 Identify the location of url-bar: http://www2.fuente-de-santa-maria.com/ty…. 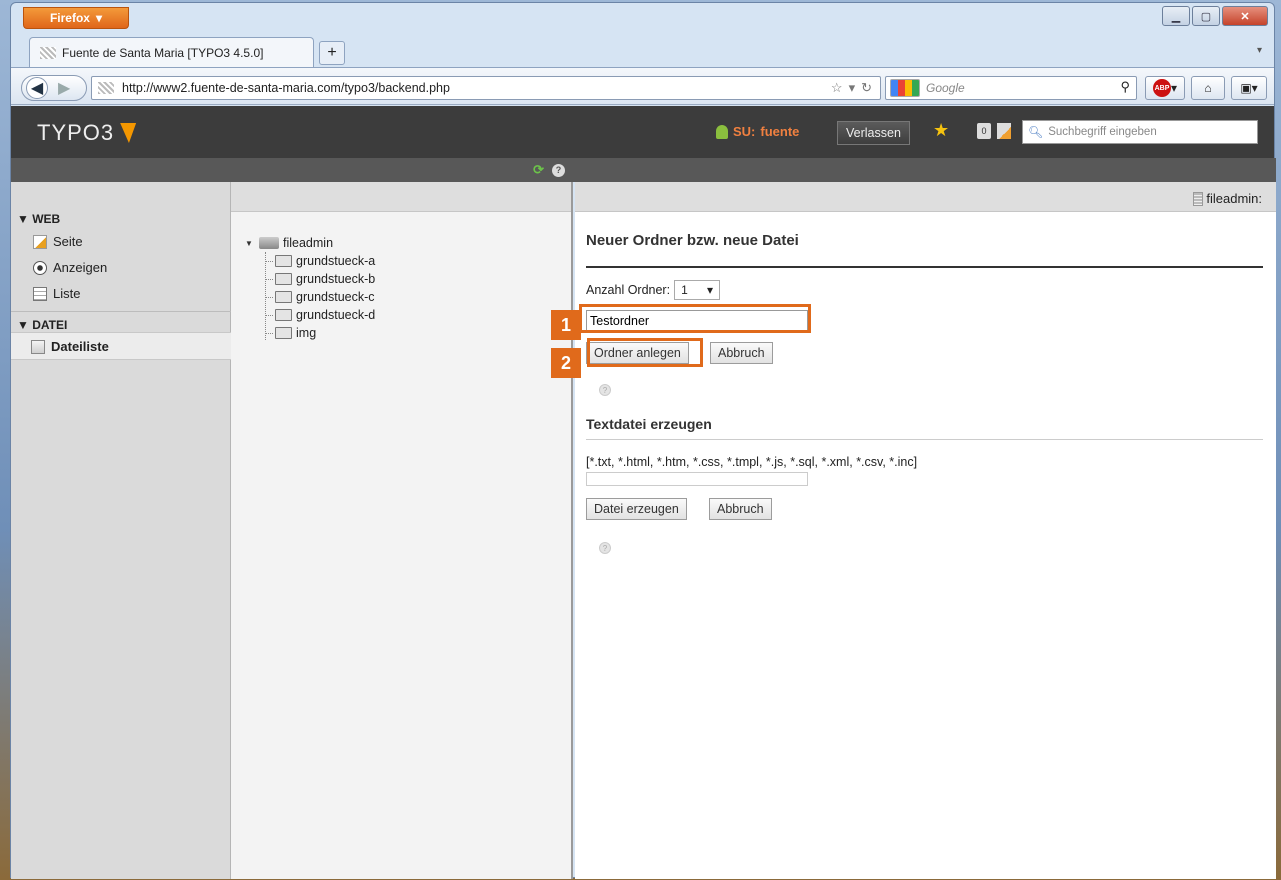
(486, 88).